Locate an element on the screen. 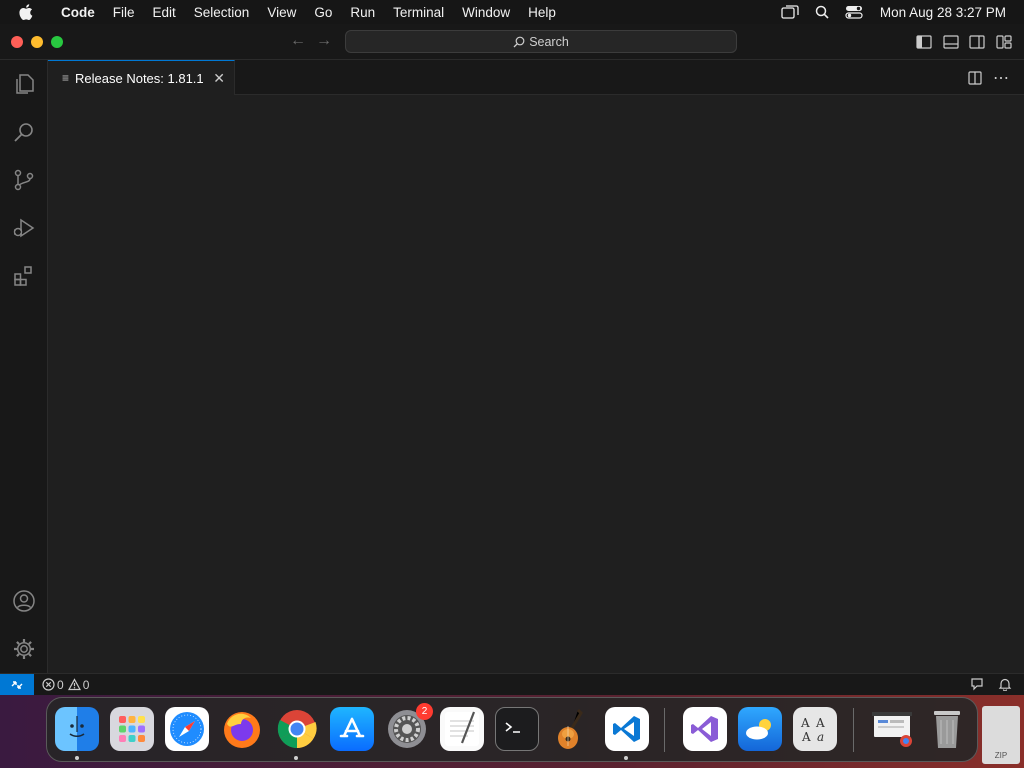 The width and height of the screenshot is (1024, 768). source-control-icon is located at coordinates (24, 180).